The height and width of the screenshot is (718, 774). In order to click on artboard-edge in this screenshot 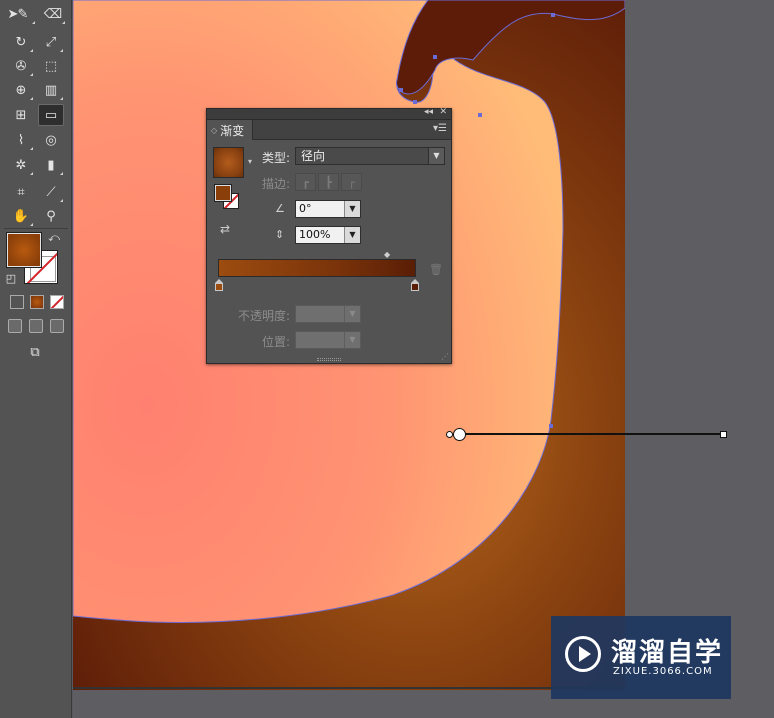, I will do `click(349, 688)`.